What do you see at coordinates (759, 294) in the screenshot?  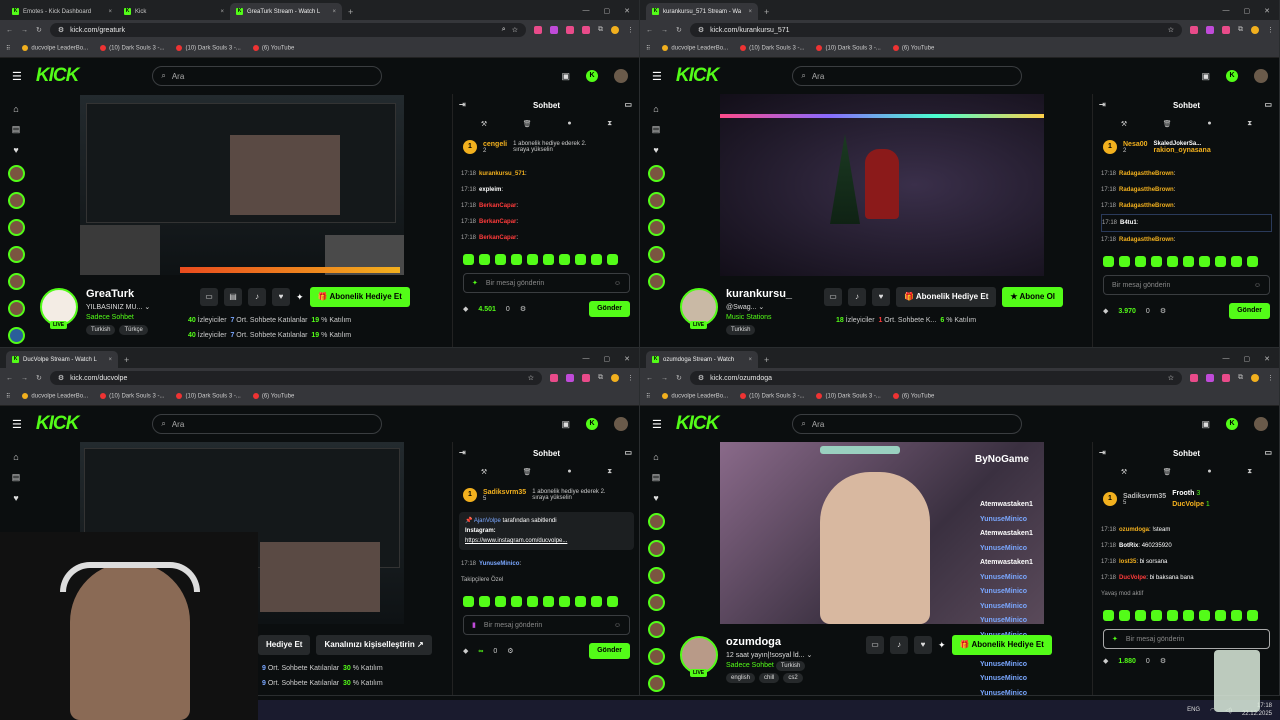 I see `streamer-name: kurankursu_` at bounding box center [759, 294].